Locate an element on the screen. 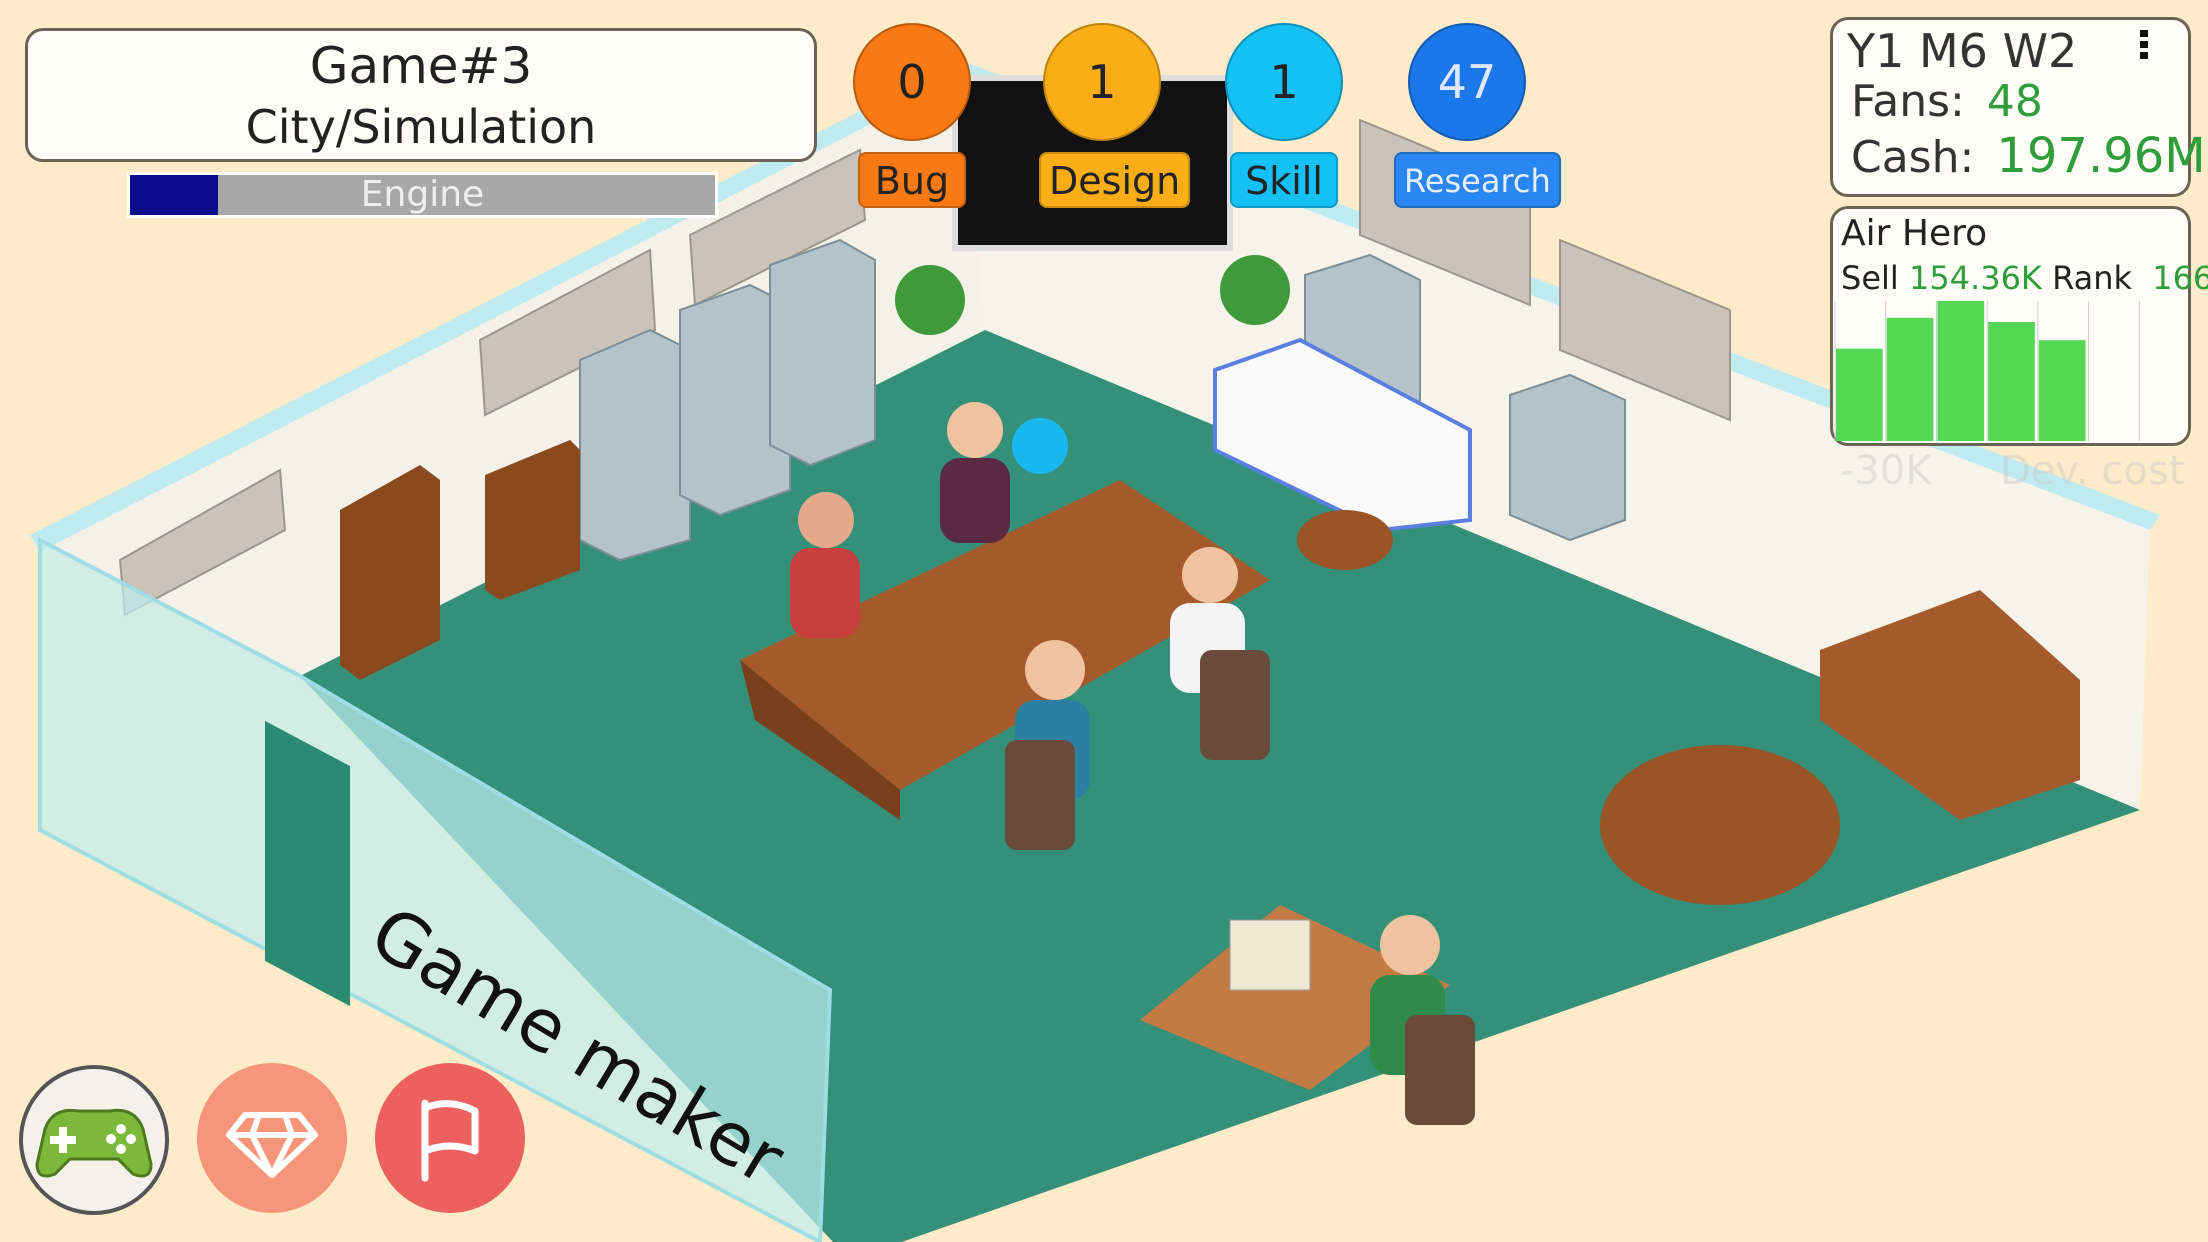  faded-cost-value: -30K is located at coordinates (1886, 471).